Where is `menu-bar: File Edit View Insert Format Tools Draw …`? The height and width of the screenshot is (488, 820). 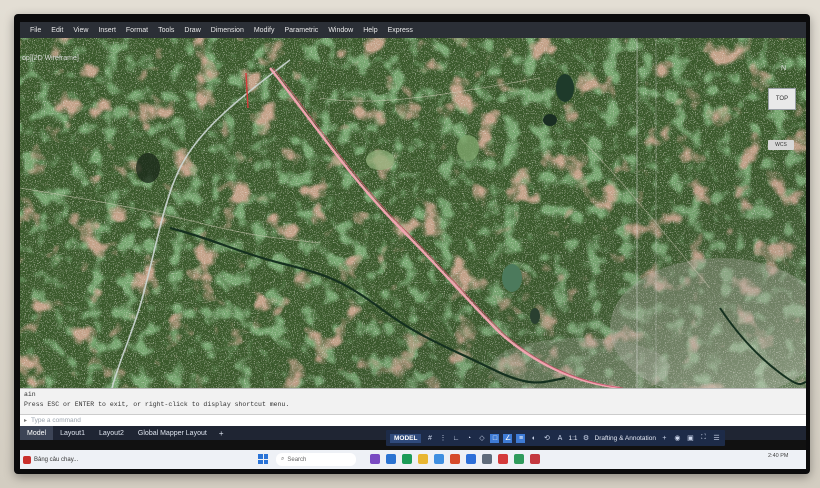 menu-bar: File Edit View Insert Format Tools Draw … is located at coordinates (413, 30).